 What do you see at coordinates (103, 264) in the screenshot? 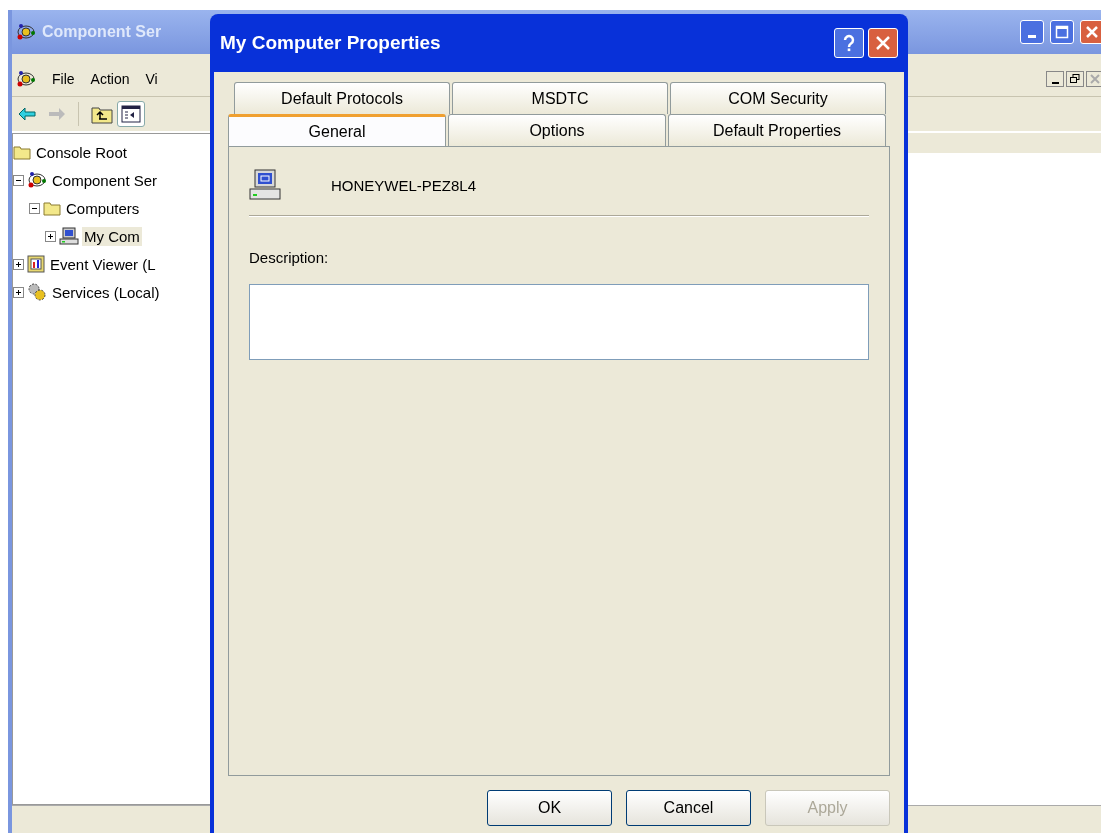
I see `tree-item: Event Viewer (L` at bounding box center [103, 264].